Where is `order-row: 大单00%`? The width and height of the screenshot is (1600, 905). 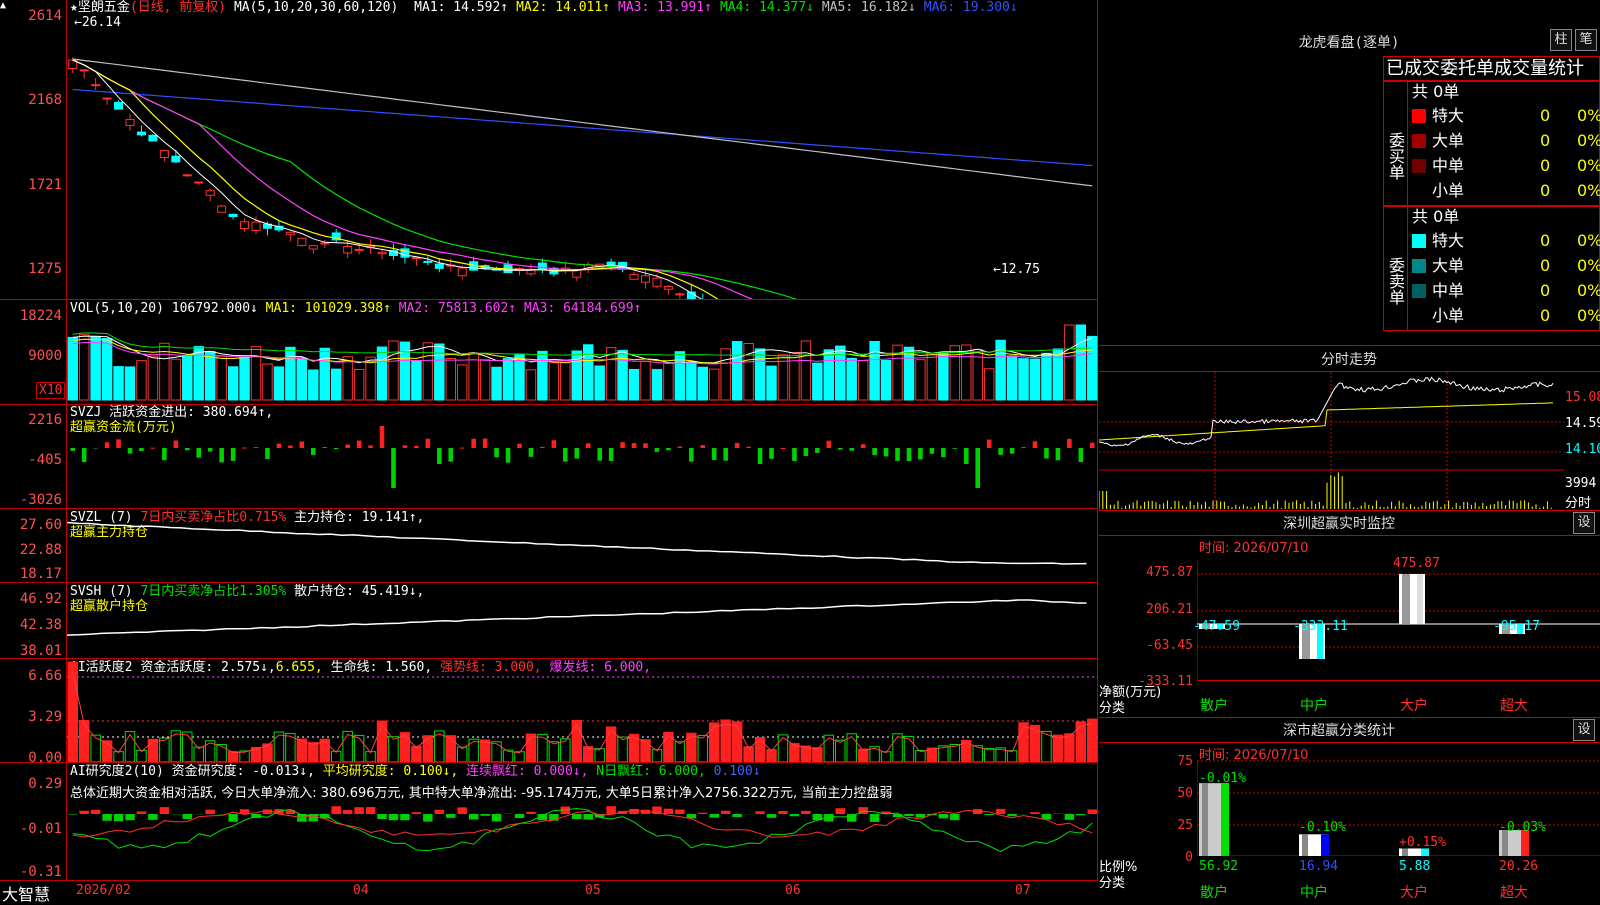 order-row: 大单00% is located at coordinates (1505, 141).